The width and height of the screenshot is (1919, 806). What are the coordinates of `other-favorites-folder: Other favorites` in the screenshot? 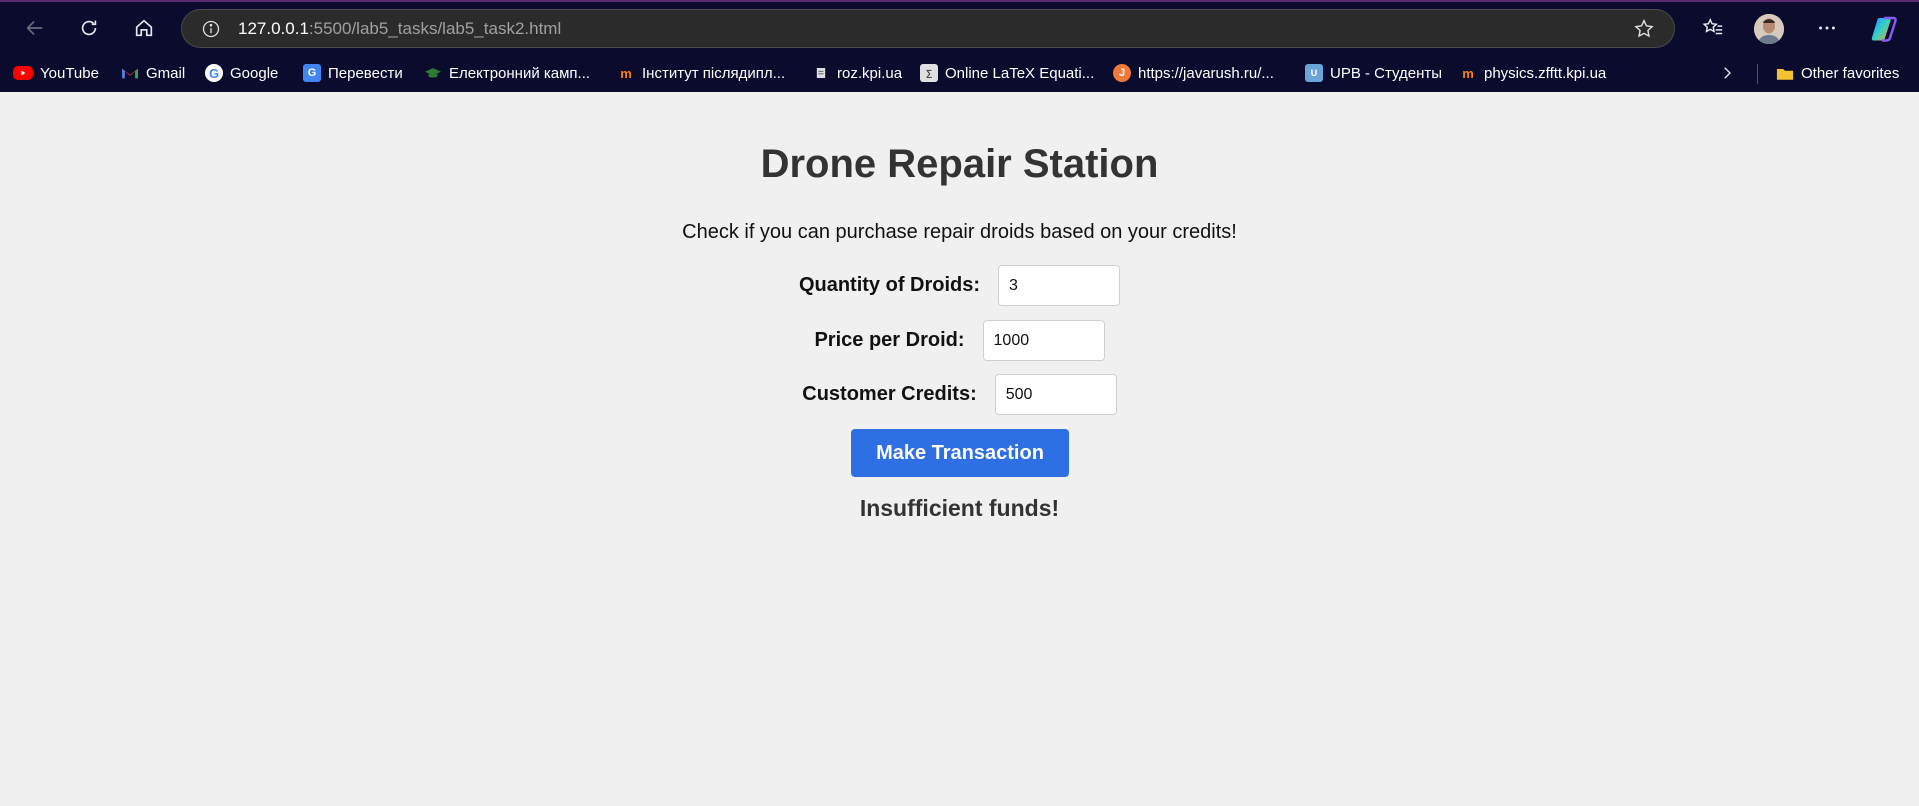 It's located at (1837, 73).